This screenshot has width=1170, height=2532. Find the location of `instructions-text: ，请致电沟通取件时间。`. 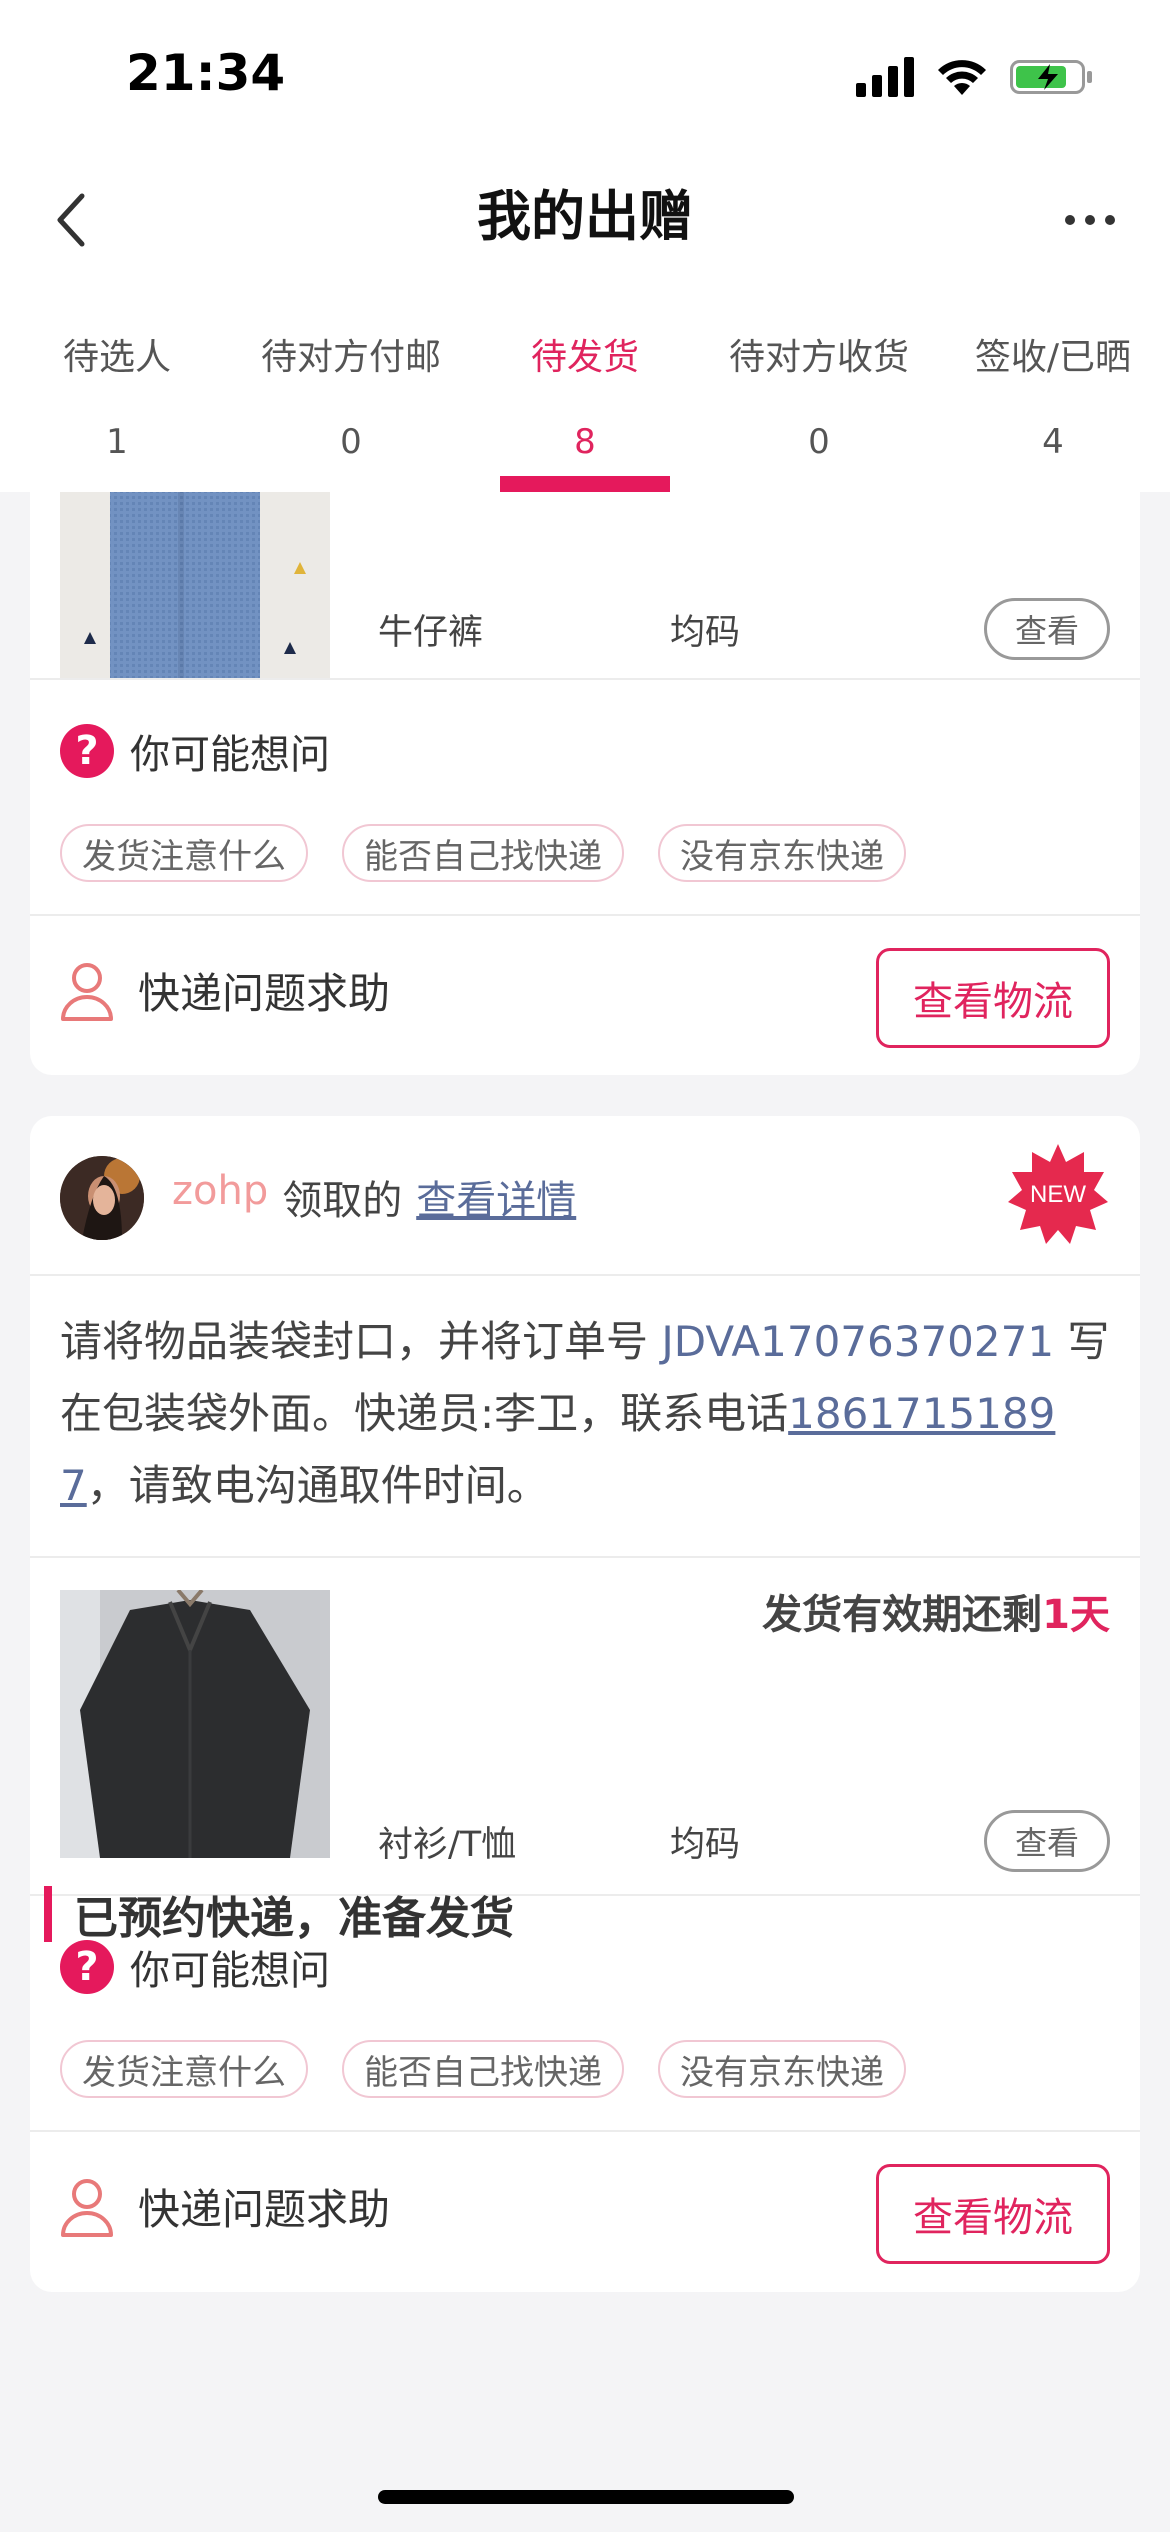

instructions-text: ，请致电沟通取件时间。 is located at coordinates (317, 1485).